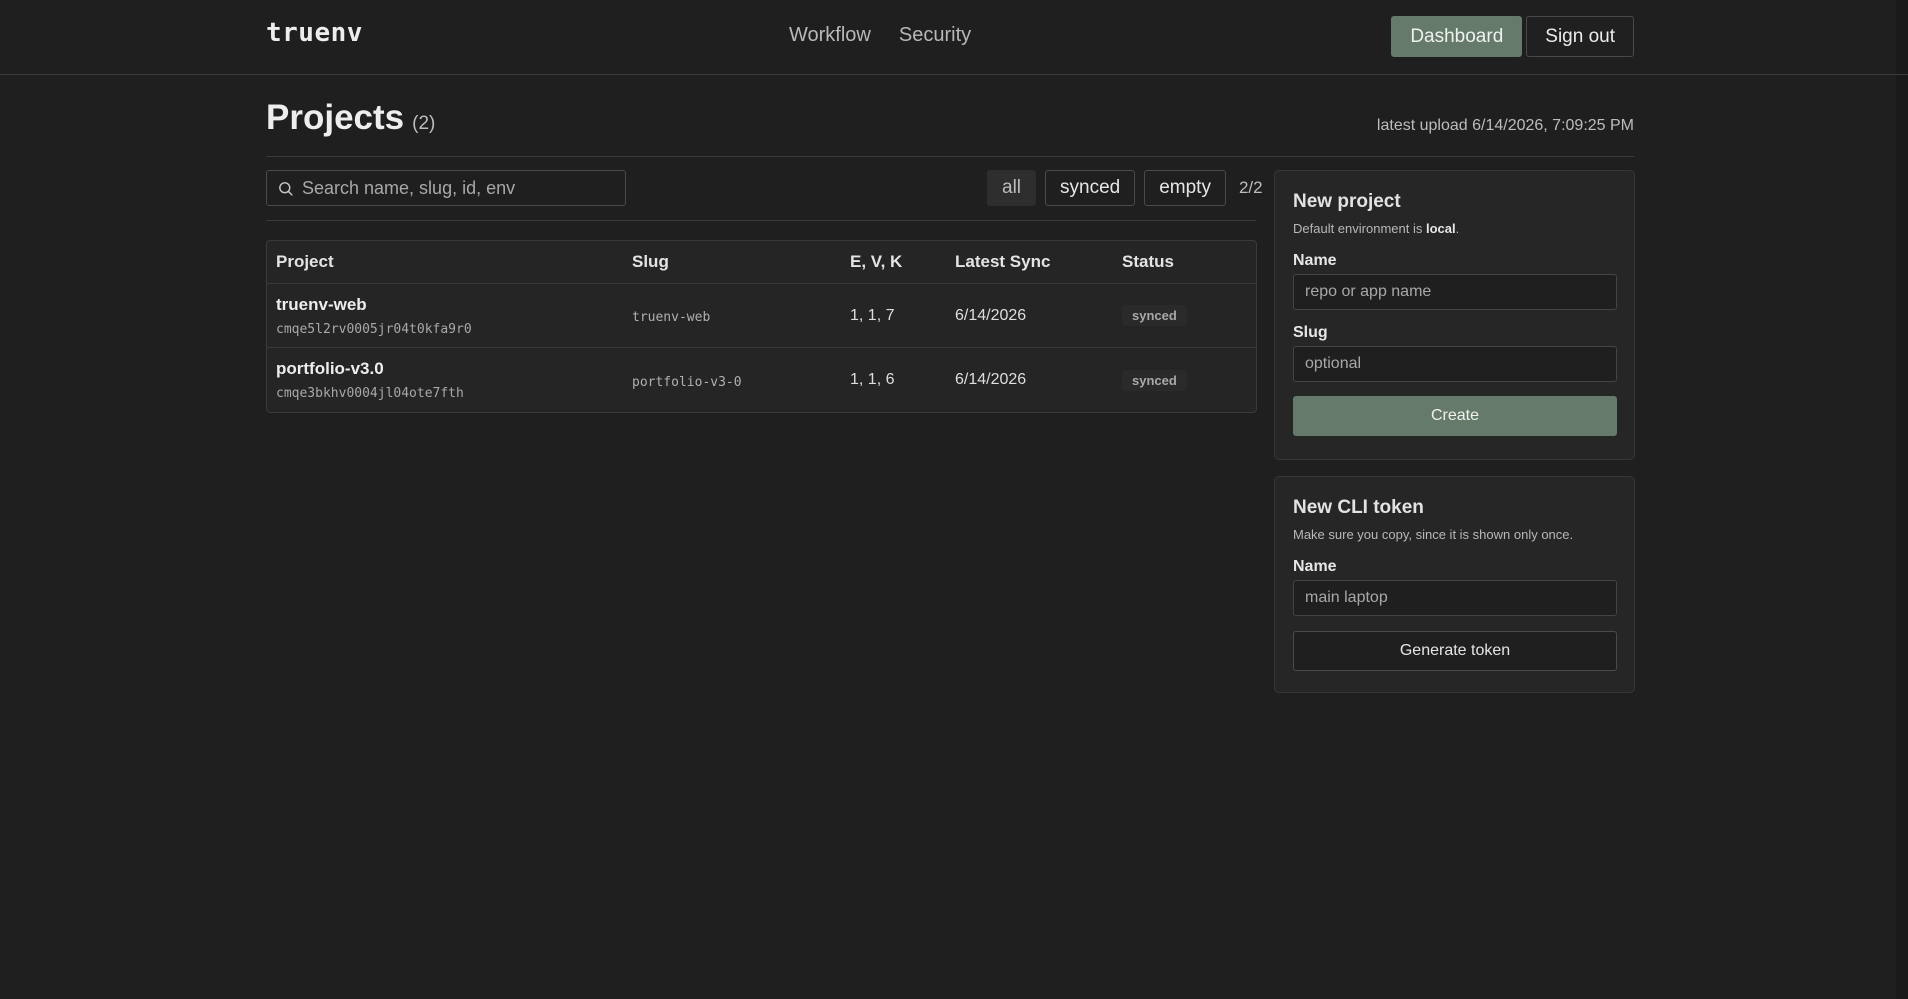  Describe the element at coordinates (1358, 507) in the screenshot. I see `new-token-title: New CLI token` at that location.